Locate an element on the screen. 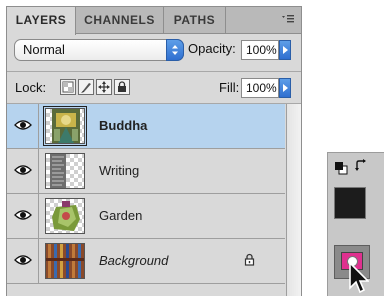 The image size is (384, 296). blend-row: Normal Opacity: 100% is located at coordinates (154, 52).